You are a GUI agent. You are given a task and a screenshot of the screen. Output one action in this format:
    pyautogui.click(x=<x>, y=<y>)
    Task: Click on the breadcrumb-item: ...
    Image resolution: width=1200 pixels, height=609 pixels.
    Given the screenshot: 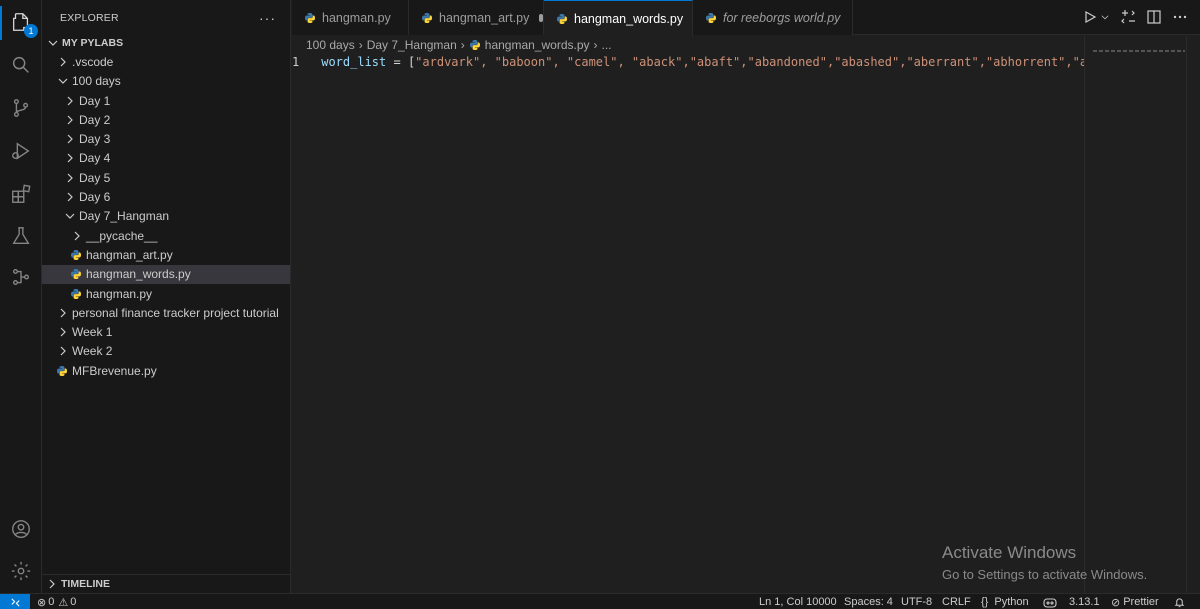 What is the action you would take?
    pyautogui.click(x=607, y=45)
    